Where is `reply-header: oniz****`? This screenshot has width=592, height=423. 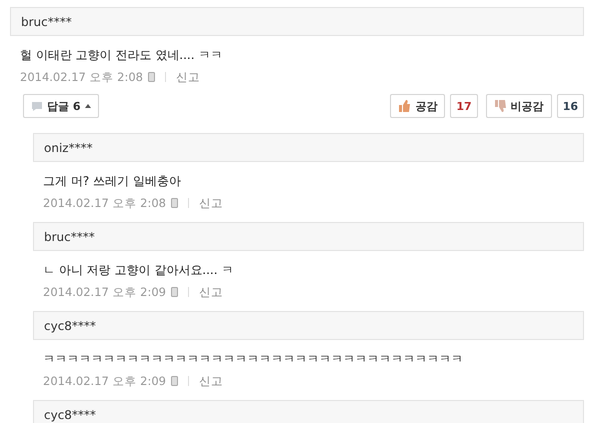 reply-header: oniz**** is located at coordinates (308, 147).